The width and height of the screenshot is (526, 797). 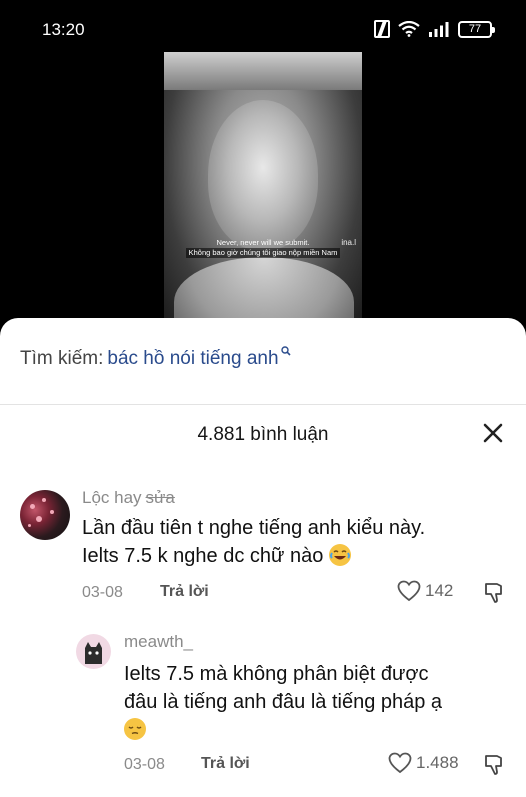 I want to click on status-icons: 77, so click(x=434, y=29).